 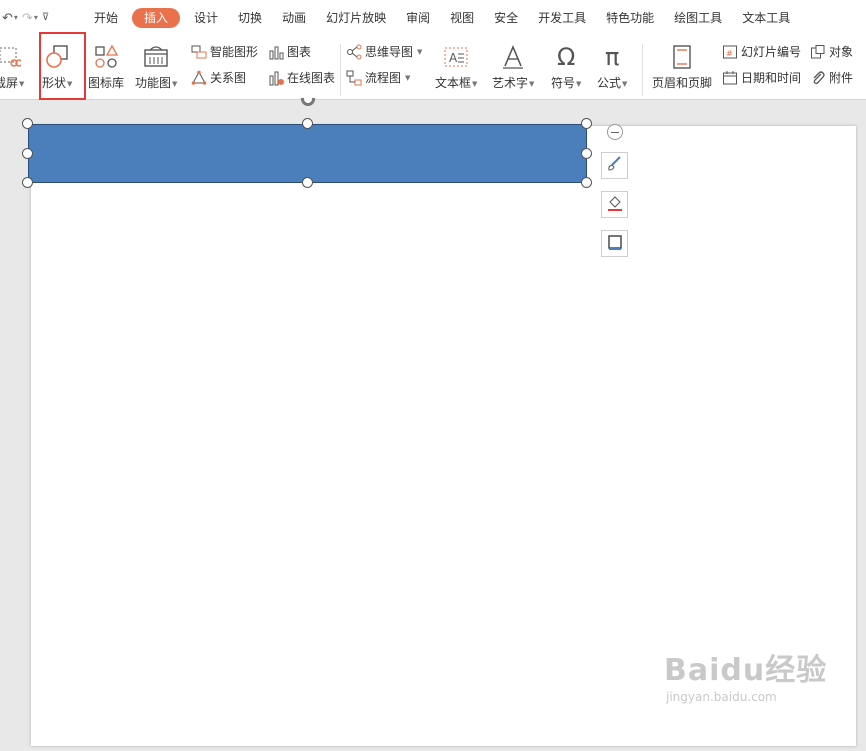 I want to click on tab-0: 开始, so click(x=106, y=18).